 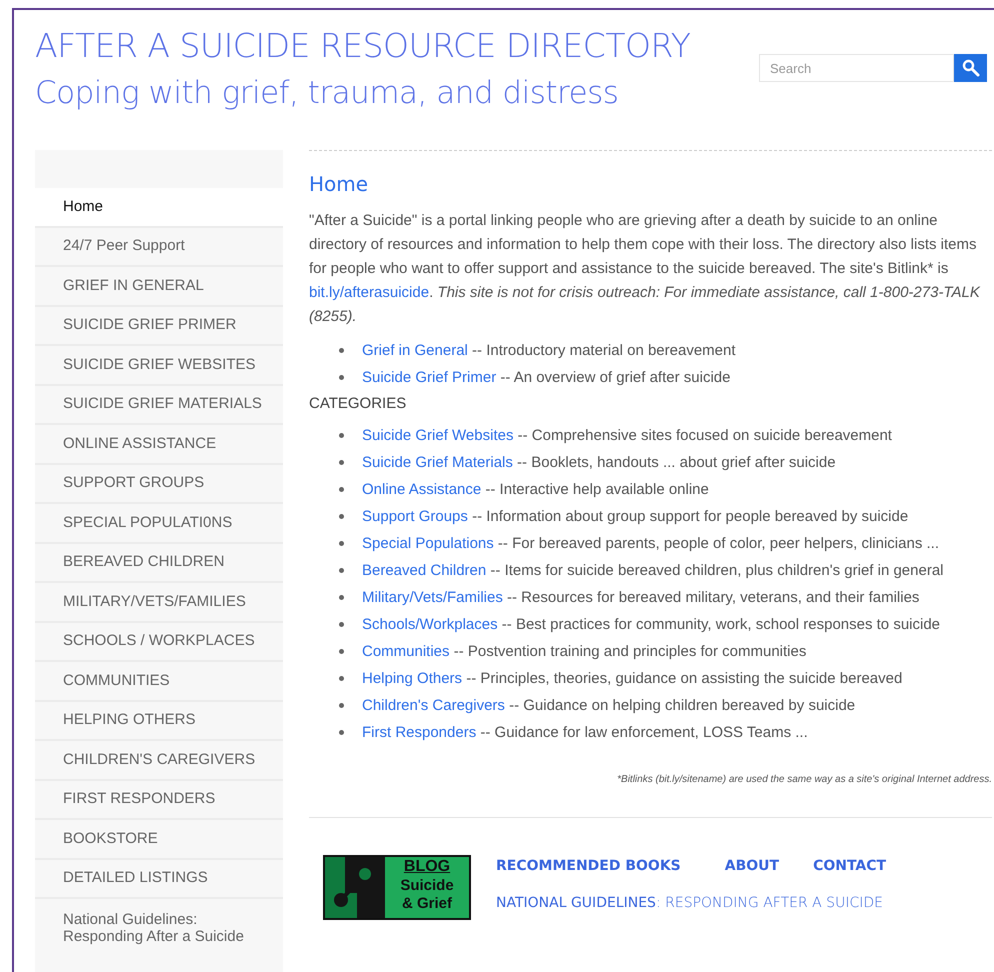 What do you see at coordinates (339, 184) in the screenshot?
I see `page-heading: Home` at bounding box center [339, 184].